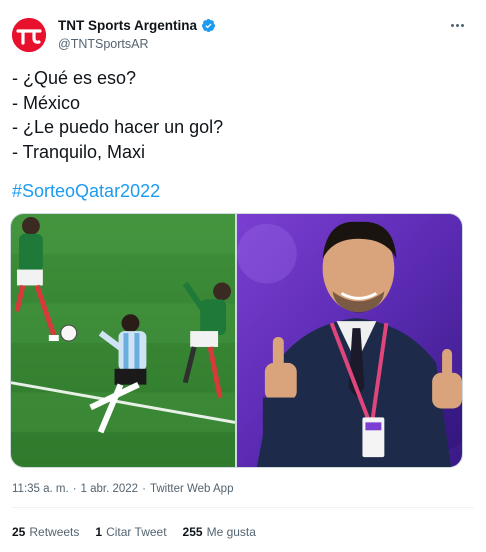 This screenshot has width=486, height=552. Describe the element at coordinates (79, 151) in the screenshot. I see `tweet-line: - Tranquilo, Maxi` at that location.